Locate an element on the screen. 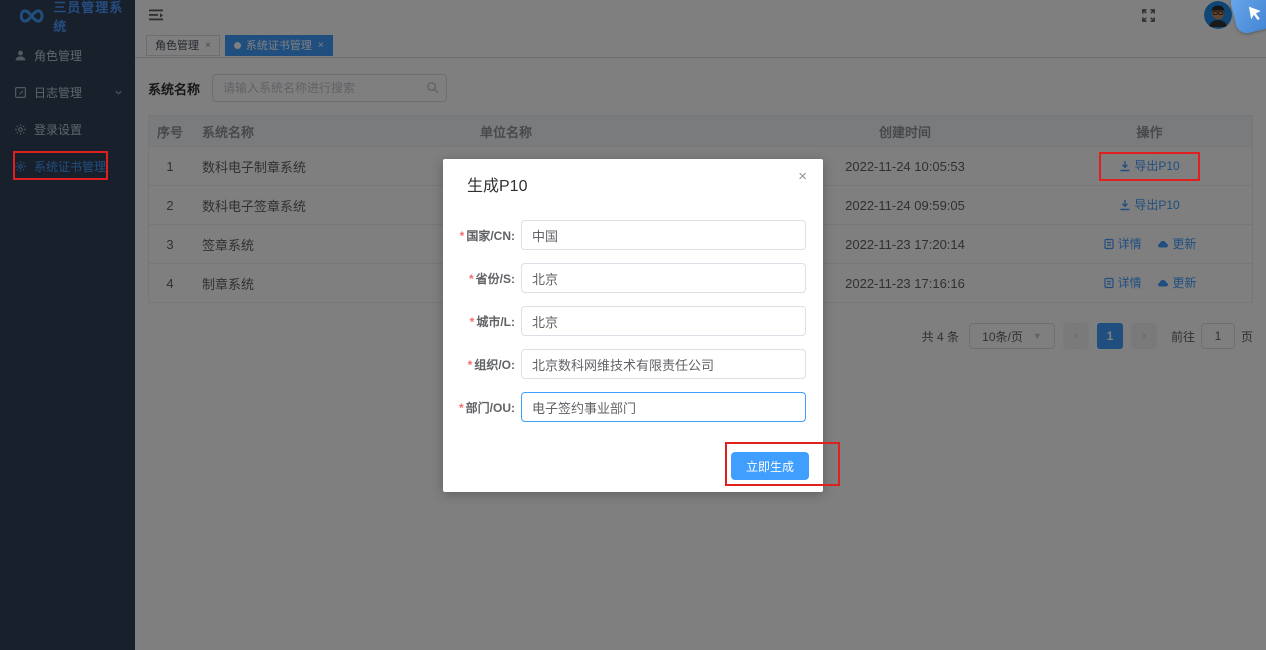 This screenshot has width=1266, height=650. department-ou-field is located at coordinates (663, 407).